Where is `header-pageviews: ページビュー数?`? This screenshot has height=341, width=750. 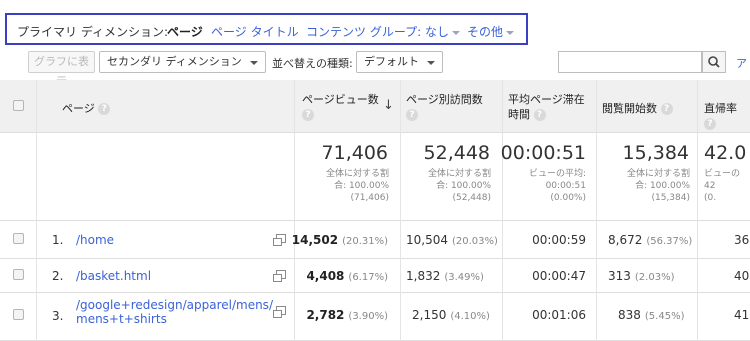
header-pageviews: ページビュー数? is located at coordinates (340, 107).